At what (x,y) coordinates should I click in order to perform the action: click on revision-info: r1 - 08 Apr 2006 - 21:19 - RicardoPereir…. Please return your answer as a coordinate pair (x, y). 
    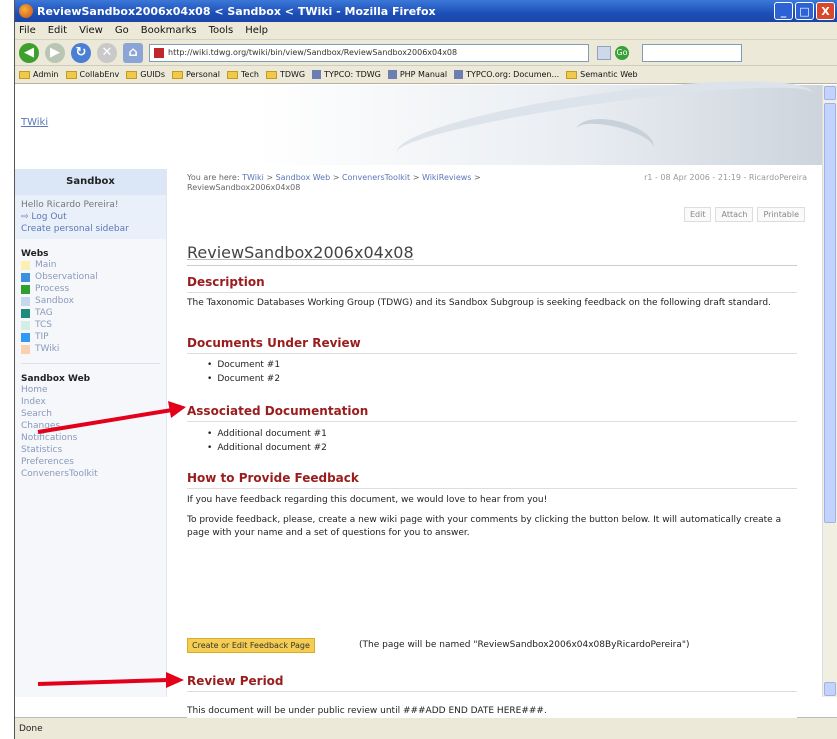
    Looking at the image, I should click on (725, 177).